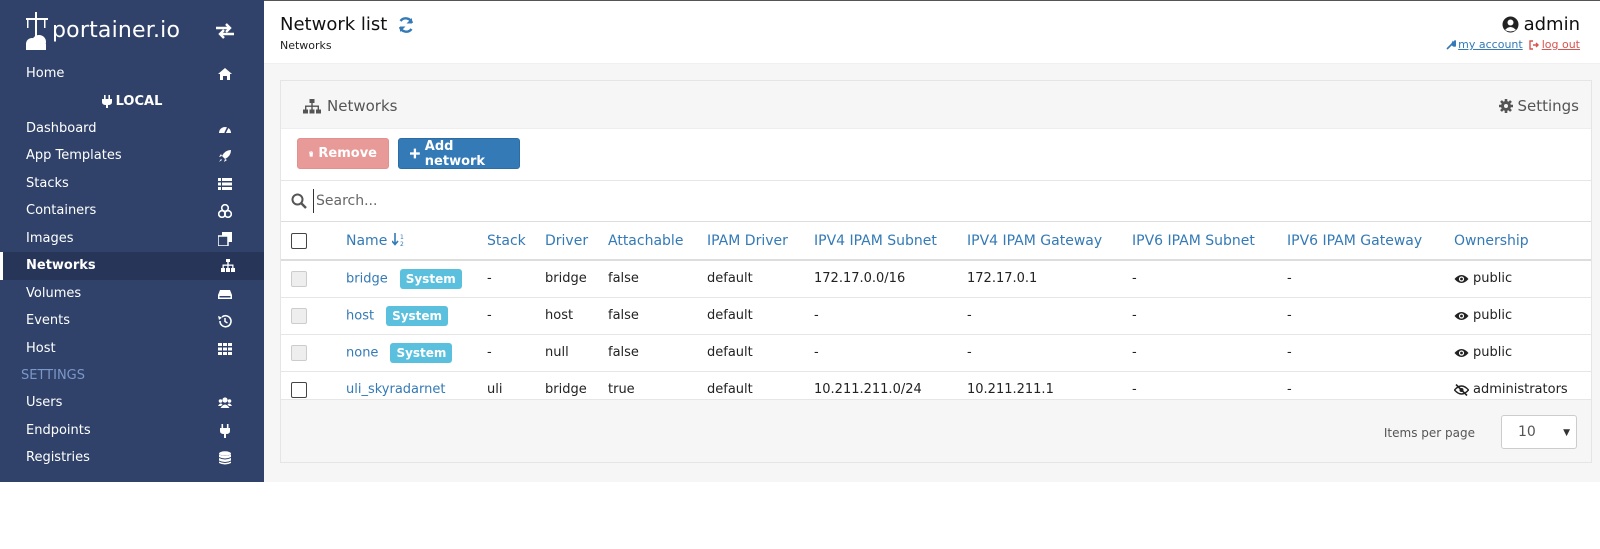 The width and height of the screenshot is (1600, 549). I want to click on settings-toggle: Settings, so click(1539, 106).